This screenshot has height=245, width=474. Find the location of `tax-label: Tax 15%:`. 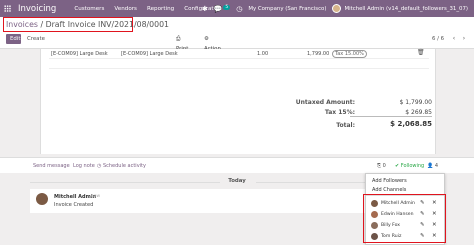

tax-label: Tax 15%: is located at coordinates (339, 112).